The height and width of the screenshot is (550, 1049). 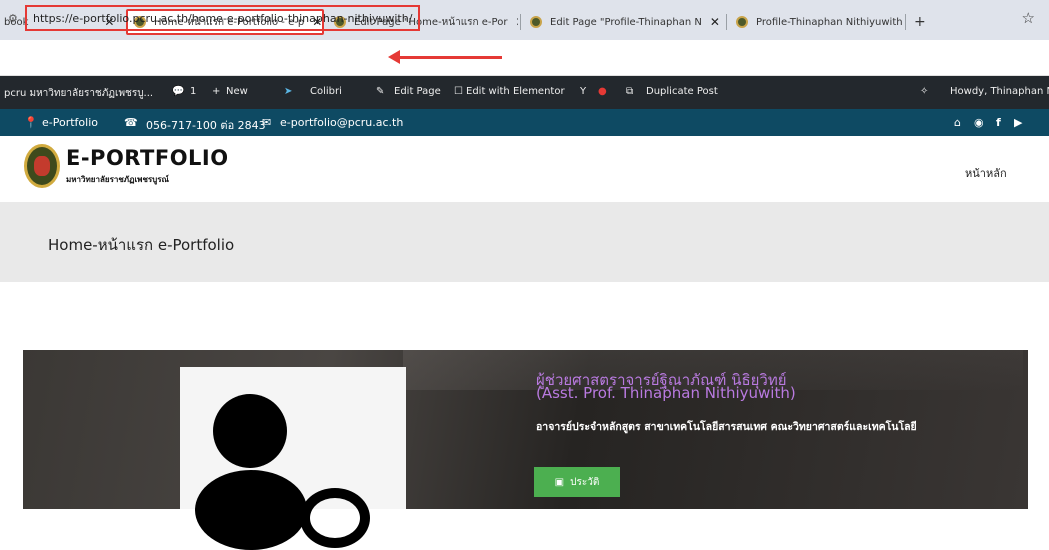 What do you see at coordinates (250, 431) in the screenshot?
I see `avatar-head-shape` at bounding box center [250, 431].